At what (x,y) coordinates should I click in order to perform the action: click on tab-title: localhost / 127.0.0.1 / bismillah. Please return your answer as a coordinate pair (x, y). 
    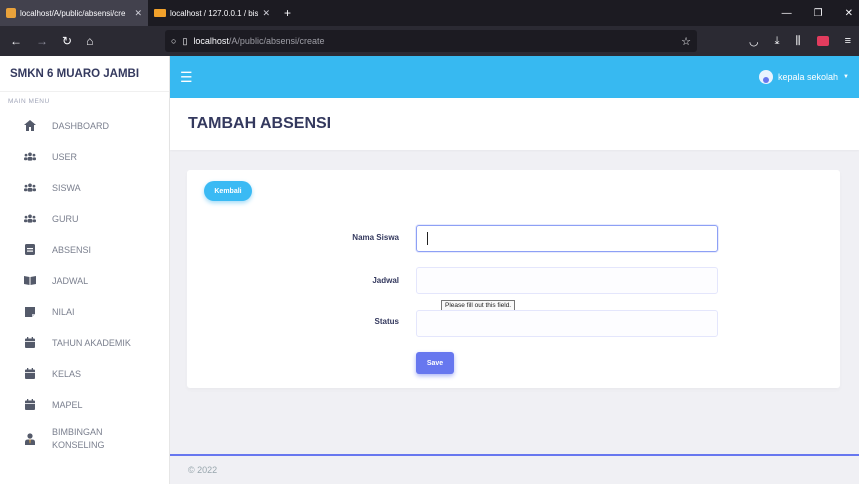
    Looking at the image, I should click on (214, 13).